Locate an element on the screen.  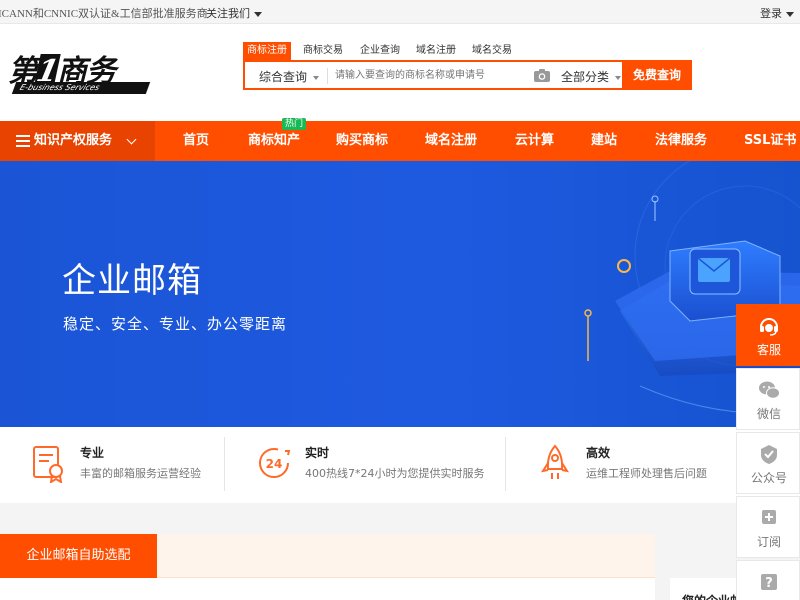
banner-title: 企业邮箱 is located at coordinates (132, 281).